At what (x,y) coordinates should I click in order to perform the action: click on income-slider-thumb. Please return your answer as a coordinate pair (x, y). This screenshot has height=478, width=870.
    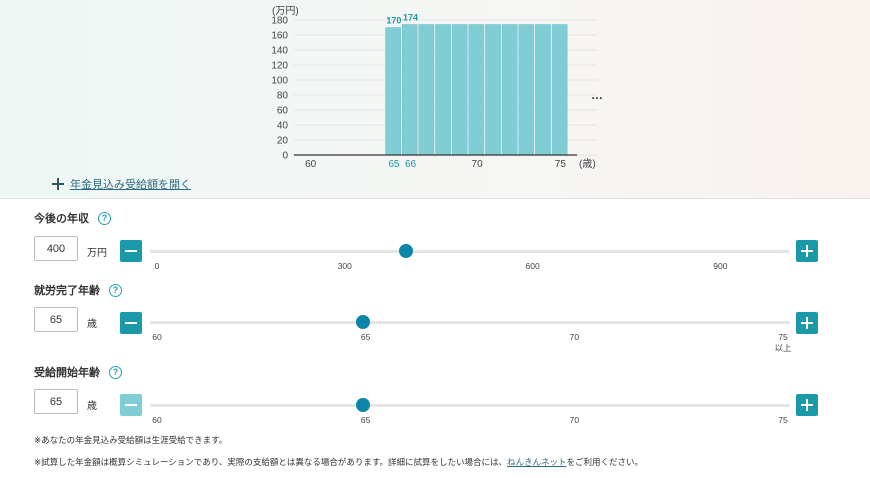
    Looking at the image, I should click on (406, 251).